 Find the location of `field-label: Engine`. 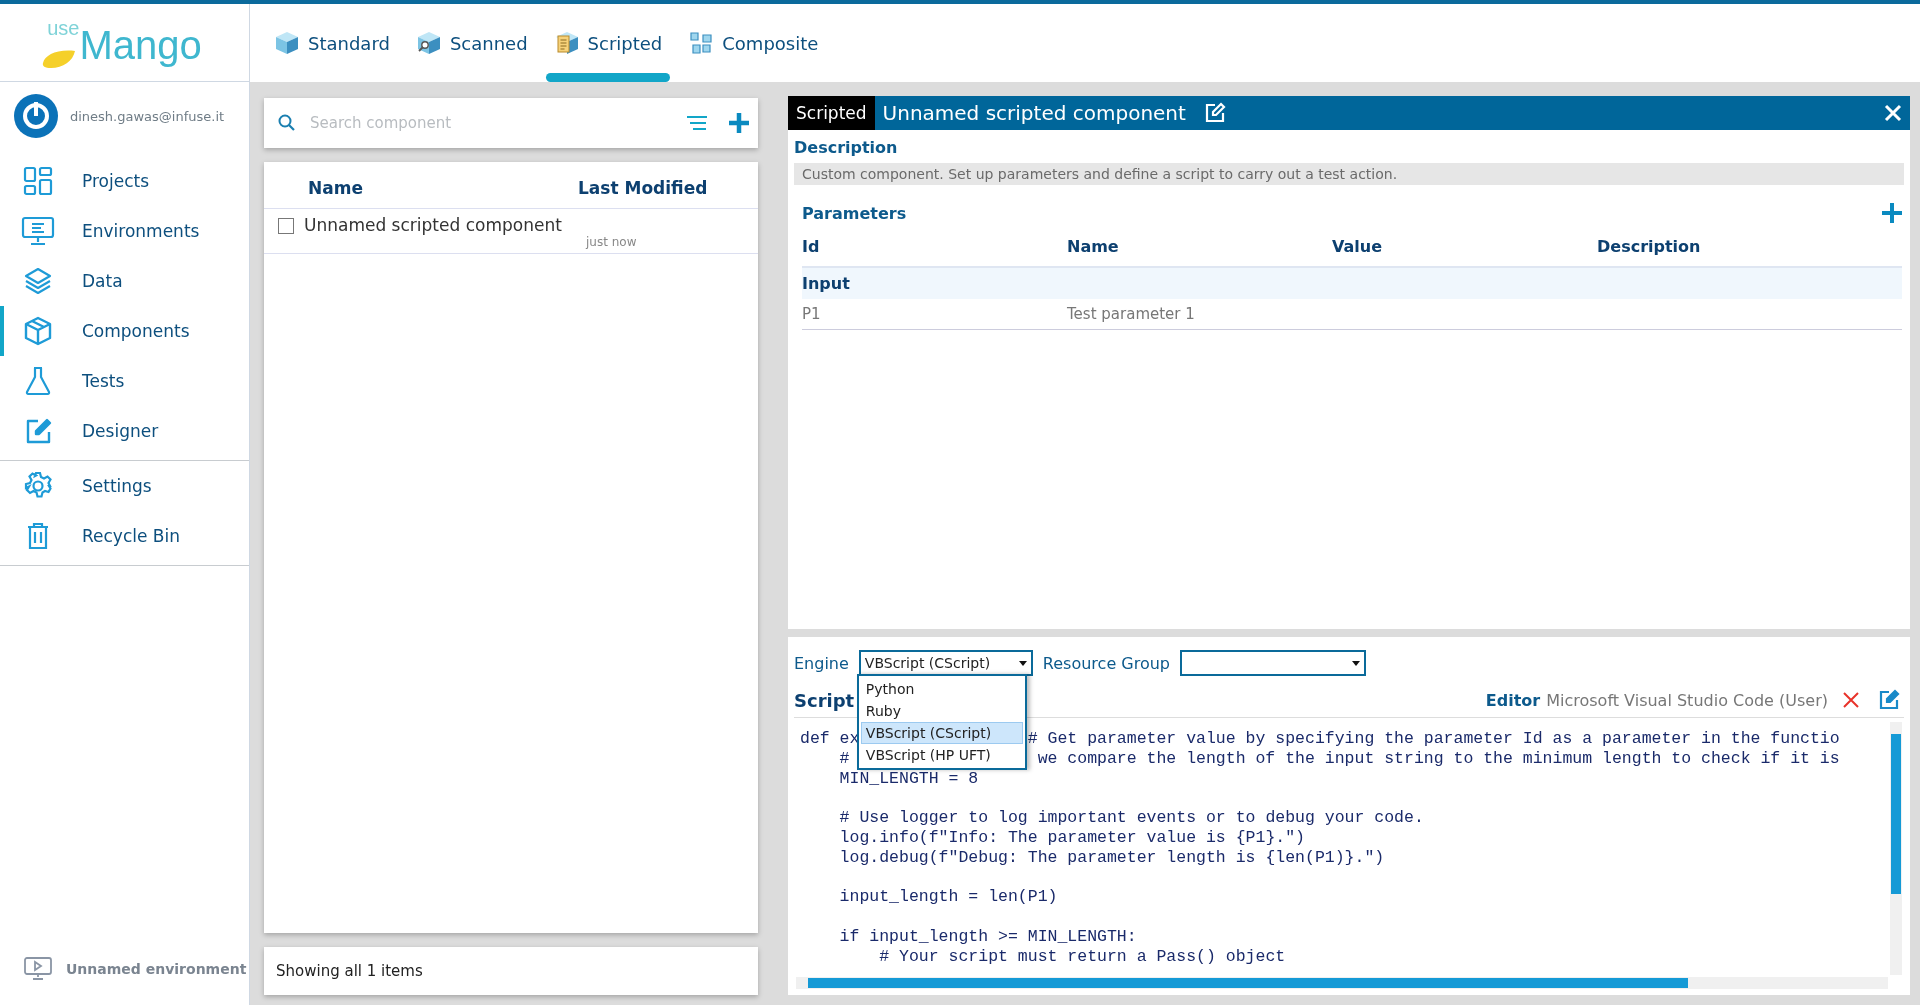

field-label: Engine is located at coordinates (821, 663).